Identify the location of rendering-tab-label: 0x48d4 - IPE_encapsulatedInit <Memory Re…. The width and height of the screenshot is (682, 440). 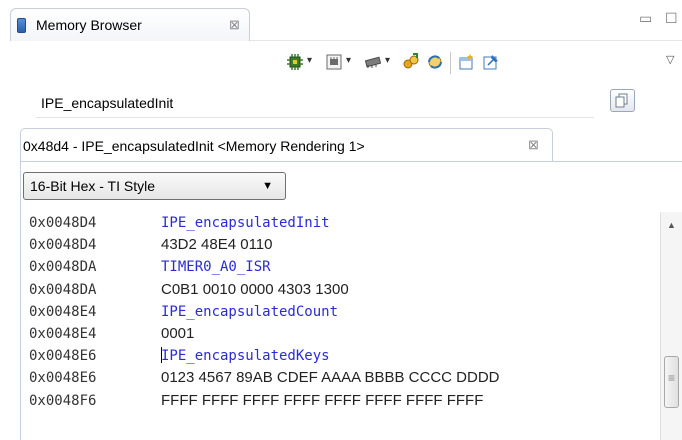
(194, 146).